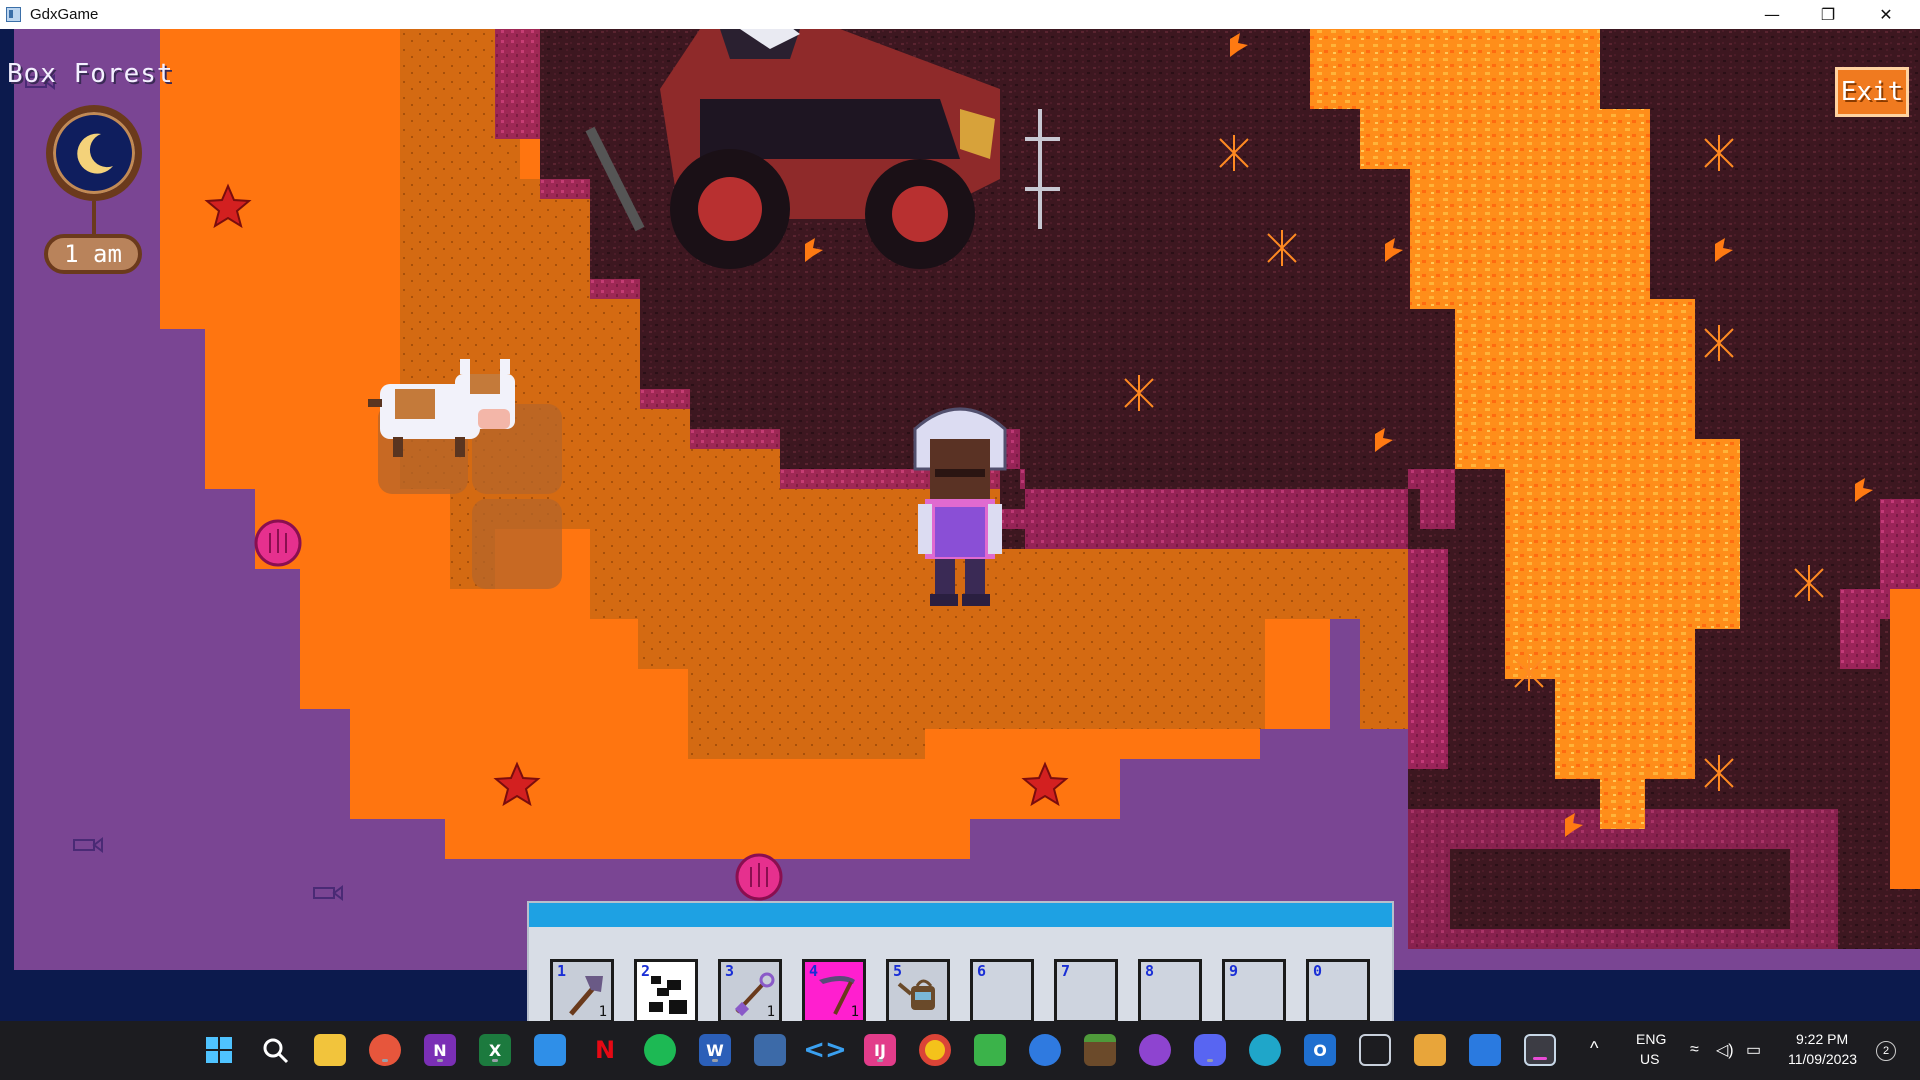  I want to click on slot-number: 7, so click(1066, 971).